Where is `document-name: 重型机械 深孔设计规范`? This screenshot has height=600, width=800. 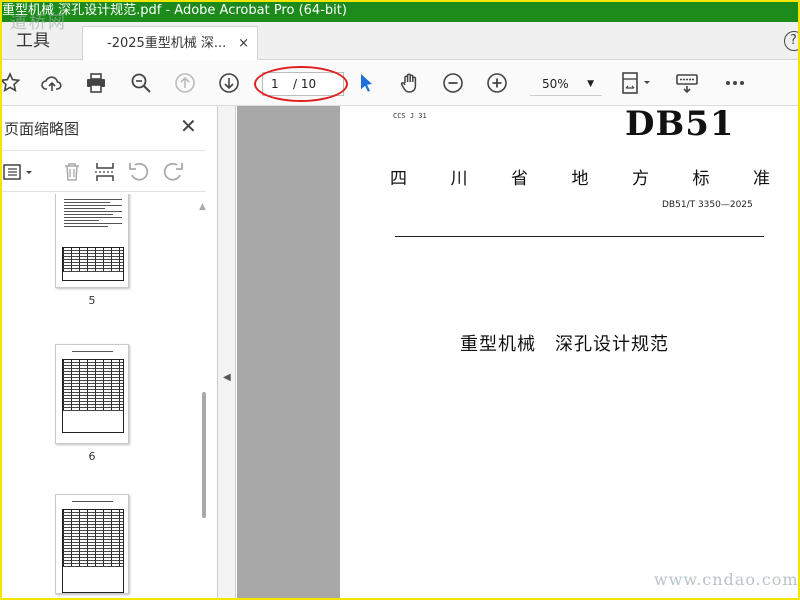 document-name: 重型机械 深孔设计规范 is located at coordinates (564, 344).